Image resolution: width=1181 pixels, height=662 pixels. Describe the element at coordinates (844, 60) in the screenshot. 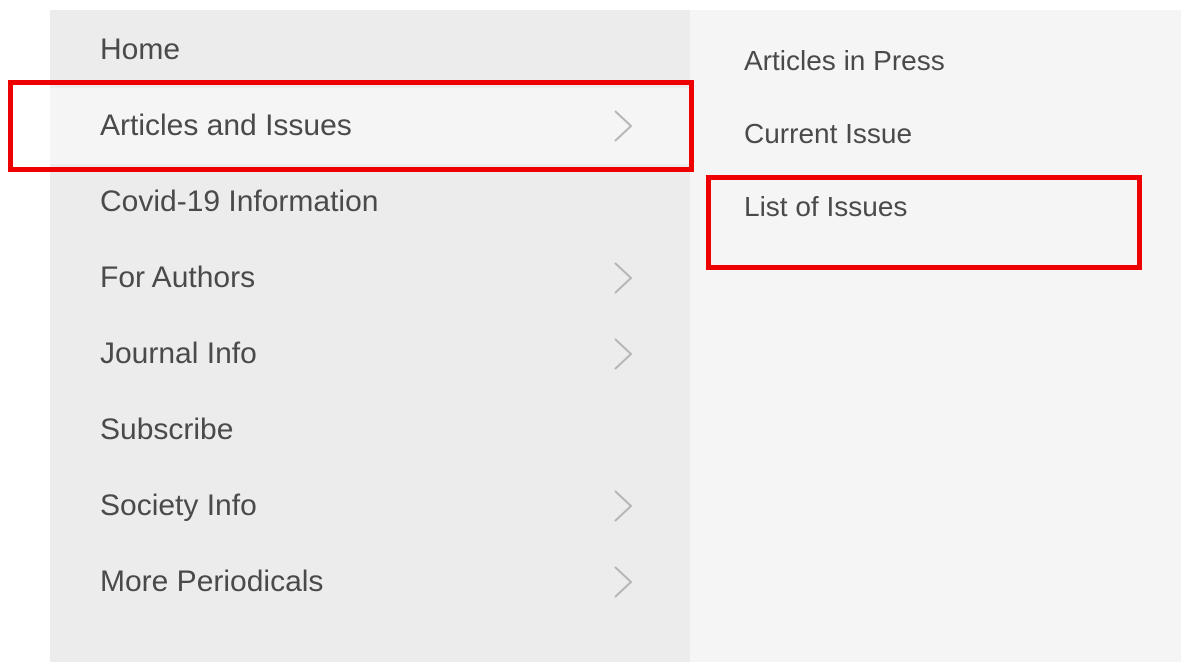

I see `submenu-item-label: Articles in Press` at that location.